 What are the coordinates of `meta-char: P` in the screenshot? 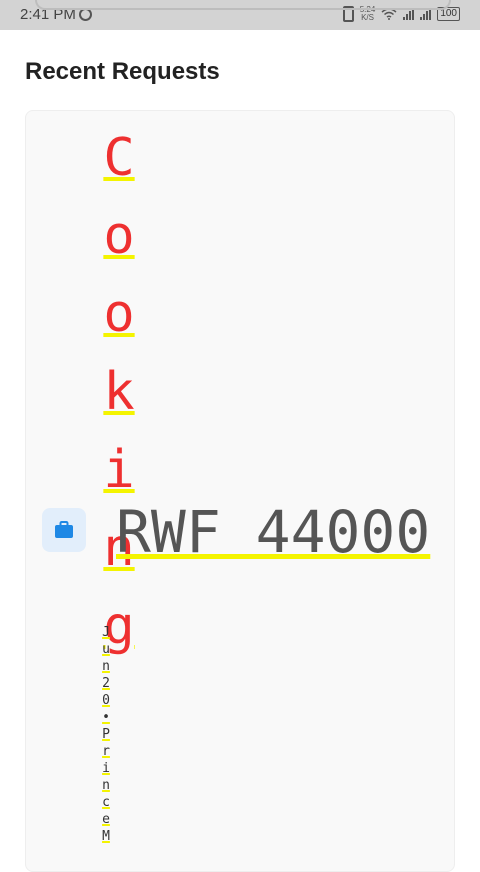 It's located at (106, 734).